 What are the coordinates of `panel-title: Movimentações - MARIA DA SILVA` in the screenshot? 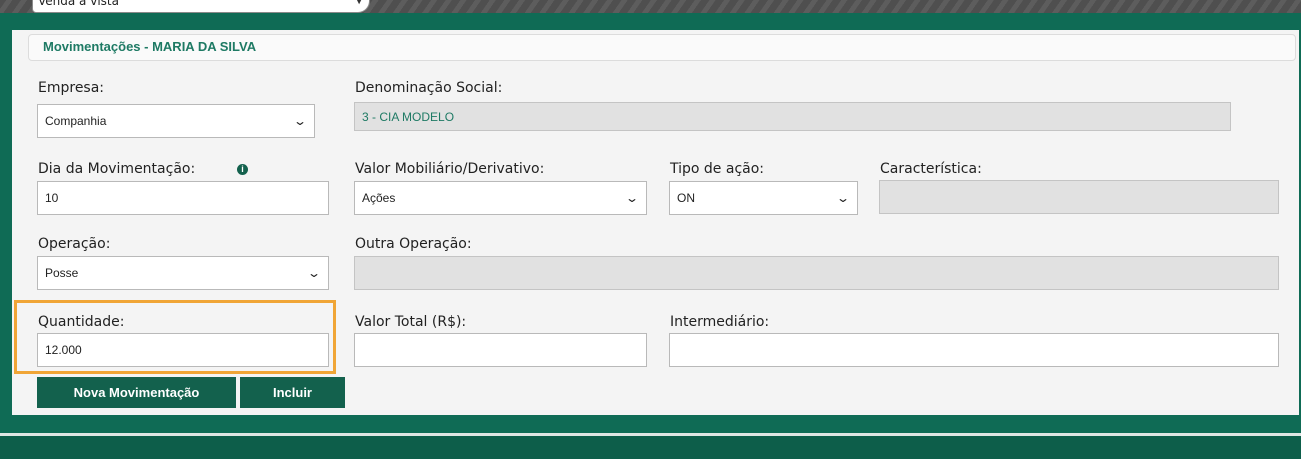 It's located at (150, 46).